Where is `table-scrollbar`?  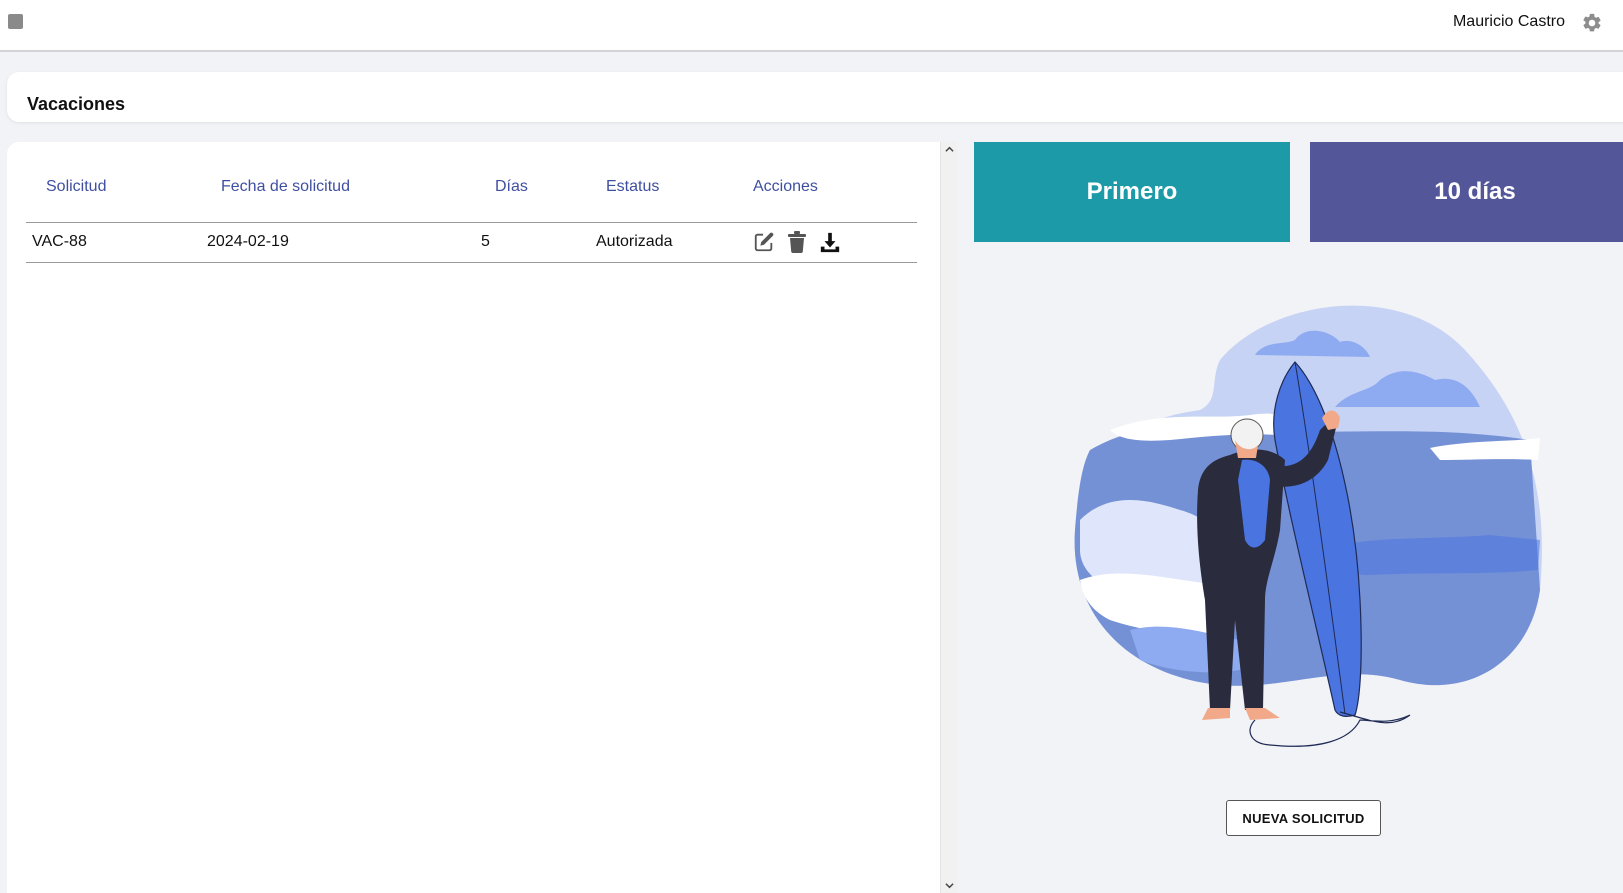 table-scrollbar is located at coordinates (948, 517).